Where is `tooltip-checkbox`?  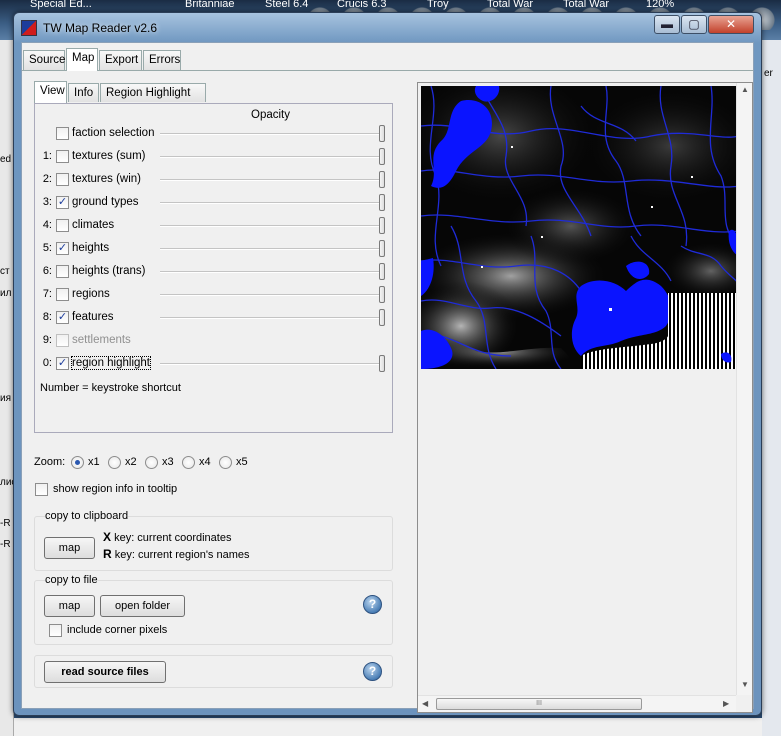 tooltip-checkbox is located at coordinates (41, 489).